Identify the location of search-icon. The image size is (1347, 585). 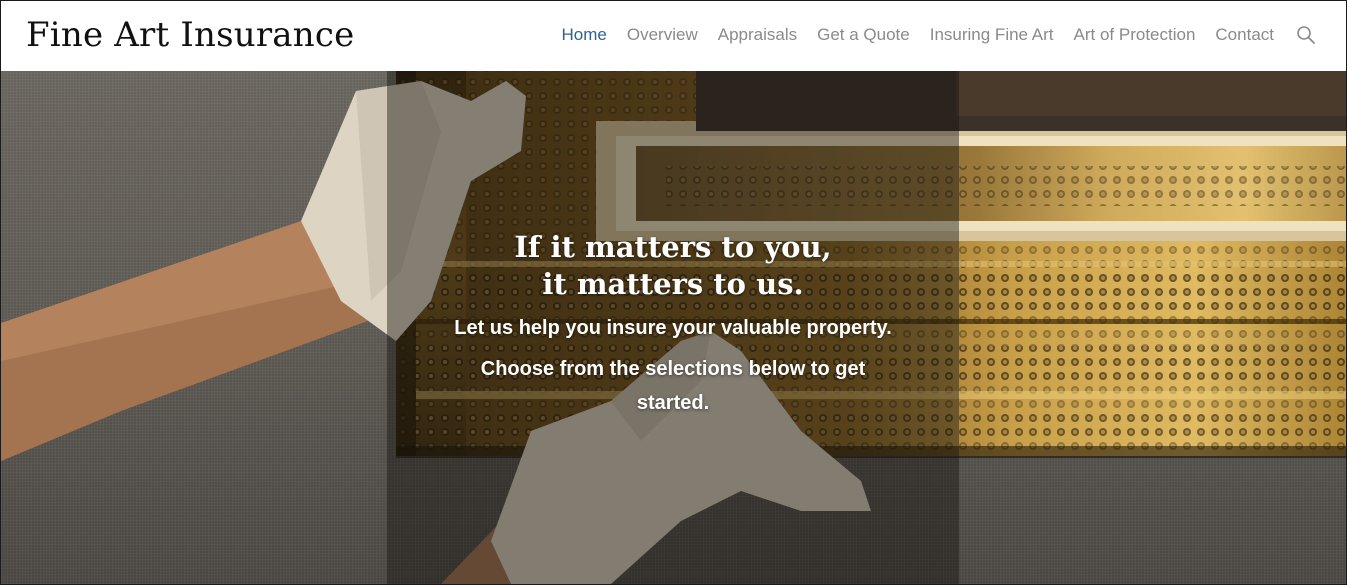
(1306, 35).